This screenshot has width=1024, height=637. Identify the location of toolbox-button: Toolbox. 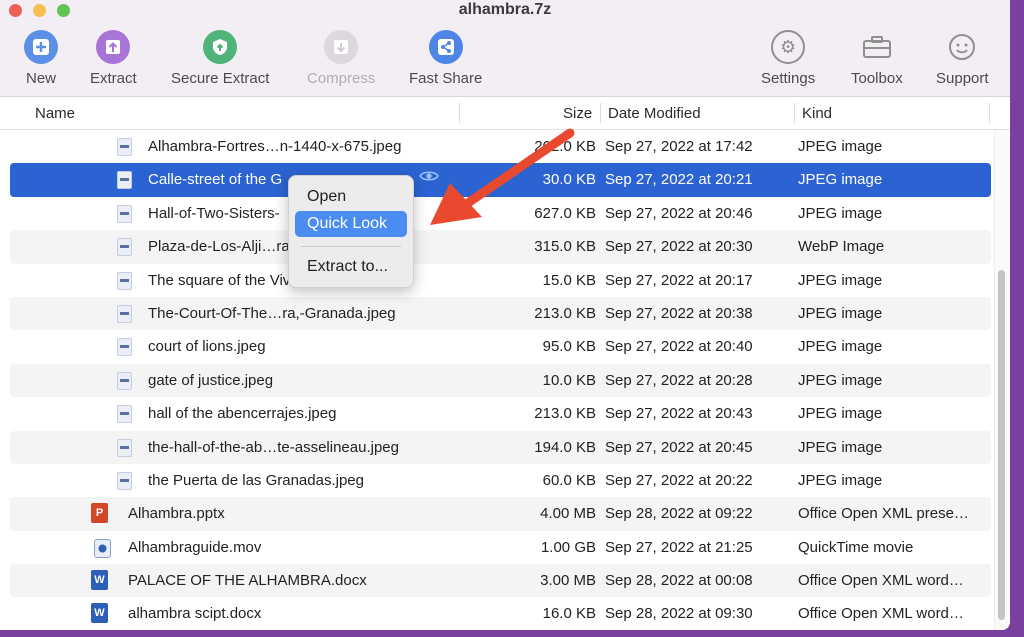
(877, 58).